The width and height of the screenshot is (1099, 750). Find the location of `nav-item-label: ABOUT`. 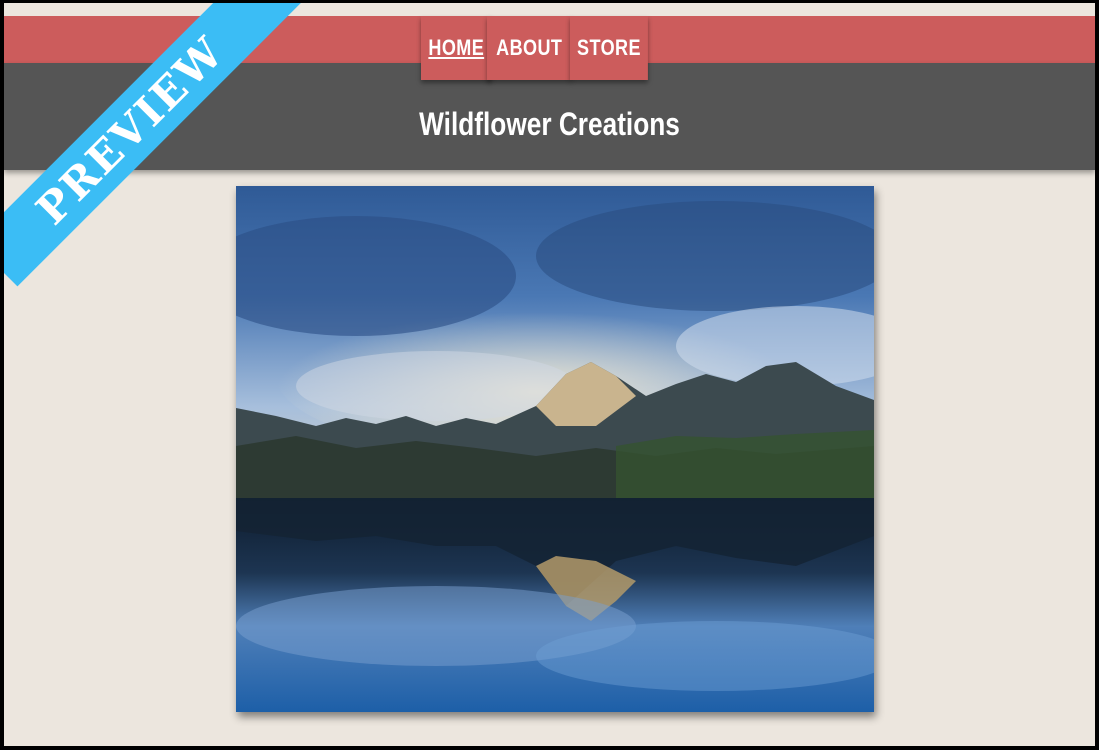

nav-item-label: ABOUT is located at coordinates (529, 47).